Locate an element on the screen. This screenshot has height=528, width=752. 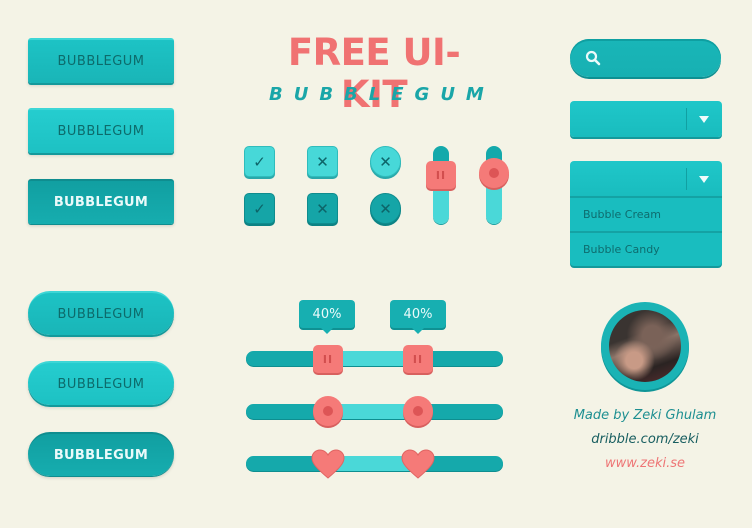
select-option: Bubble Cream is located at coordinates (646, 213).